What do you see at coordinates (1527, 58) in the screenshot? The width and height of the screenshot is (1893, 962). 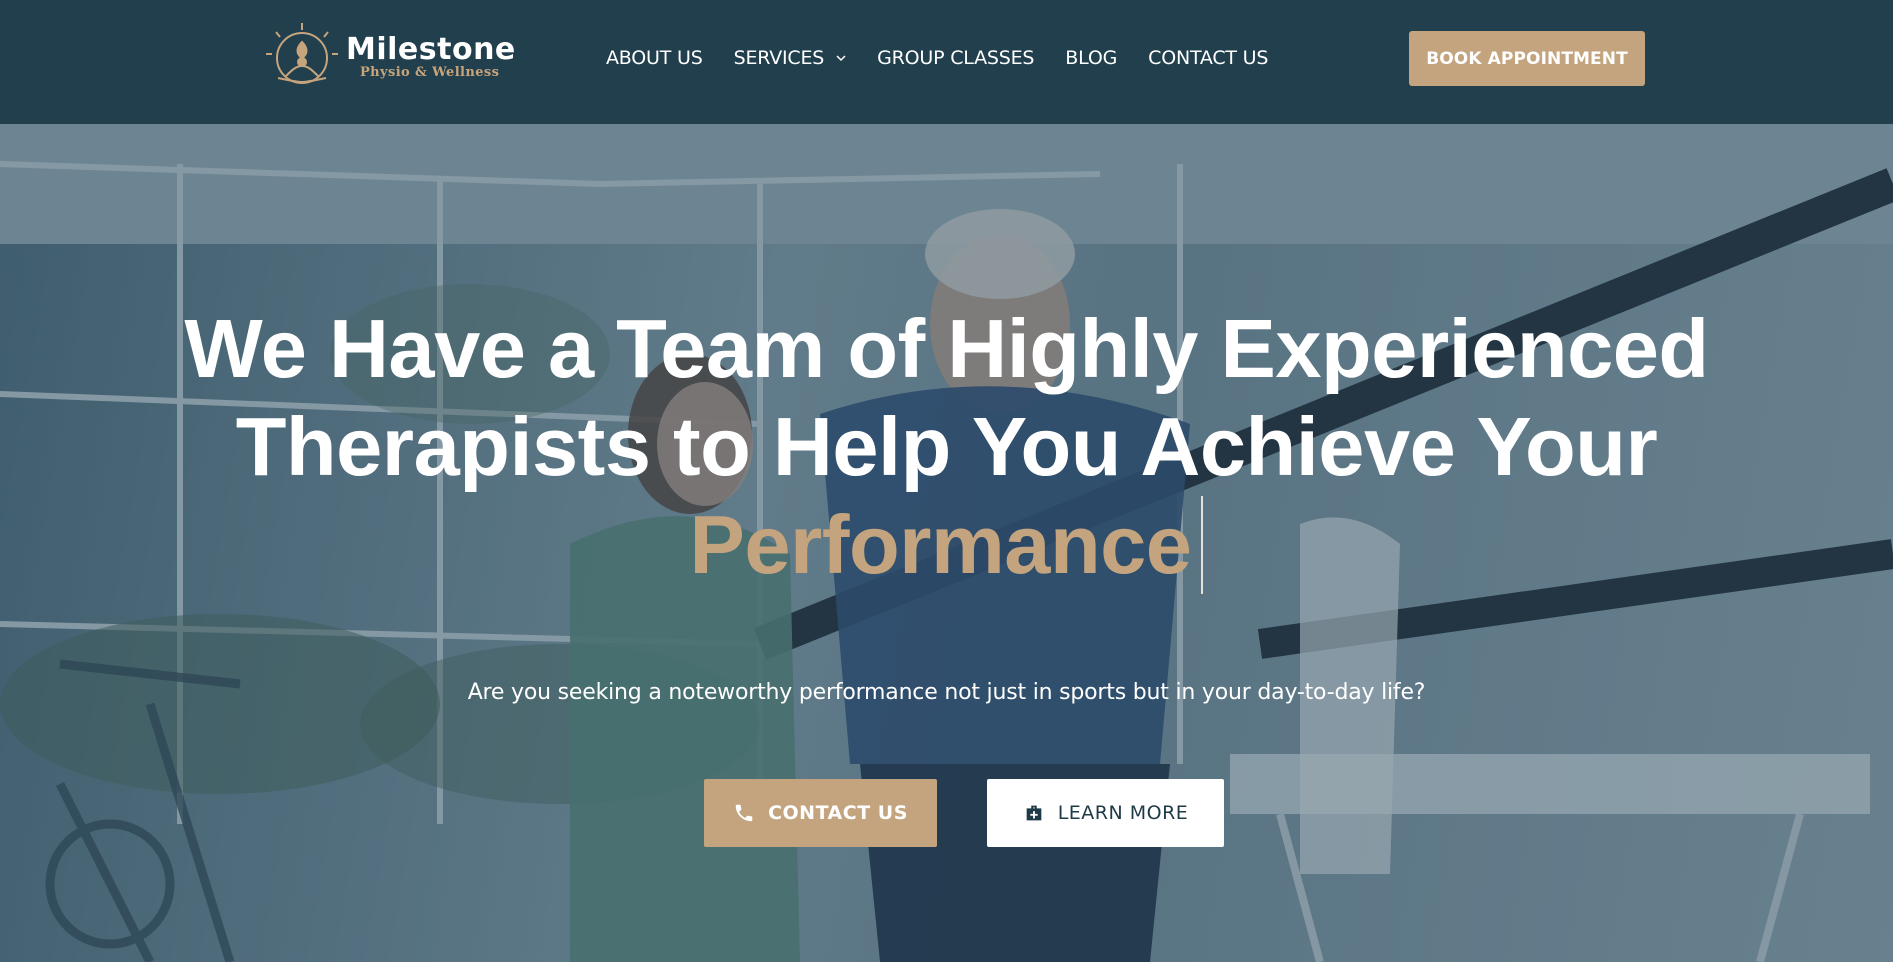 I see `book-appointment-button: BOOK APPOINTMENT` at bounding box center [1527, 58].